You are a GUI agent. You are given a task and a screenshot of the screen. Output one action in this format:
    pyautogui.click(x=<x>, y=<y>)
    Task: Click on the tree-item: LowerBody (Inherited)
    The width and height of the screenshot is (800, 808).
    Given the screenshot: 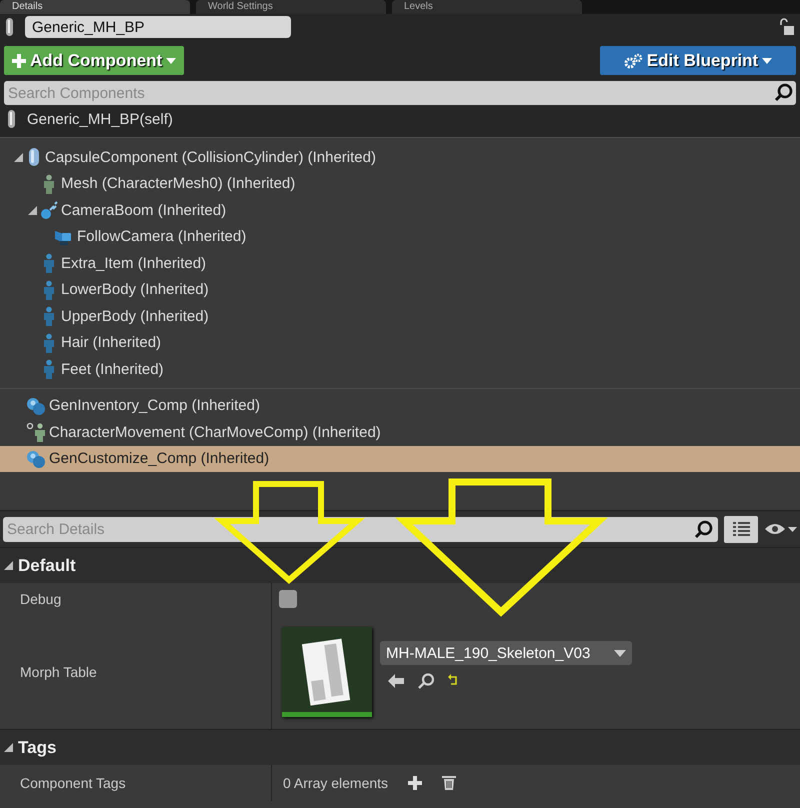 What is the action you would take?
    pyautogui.click(x=400, y=289)
    